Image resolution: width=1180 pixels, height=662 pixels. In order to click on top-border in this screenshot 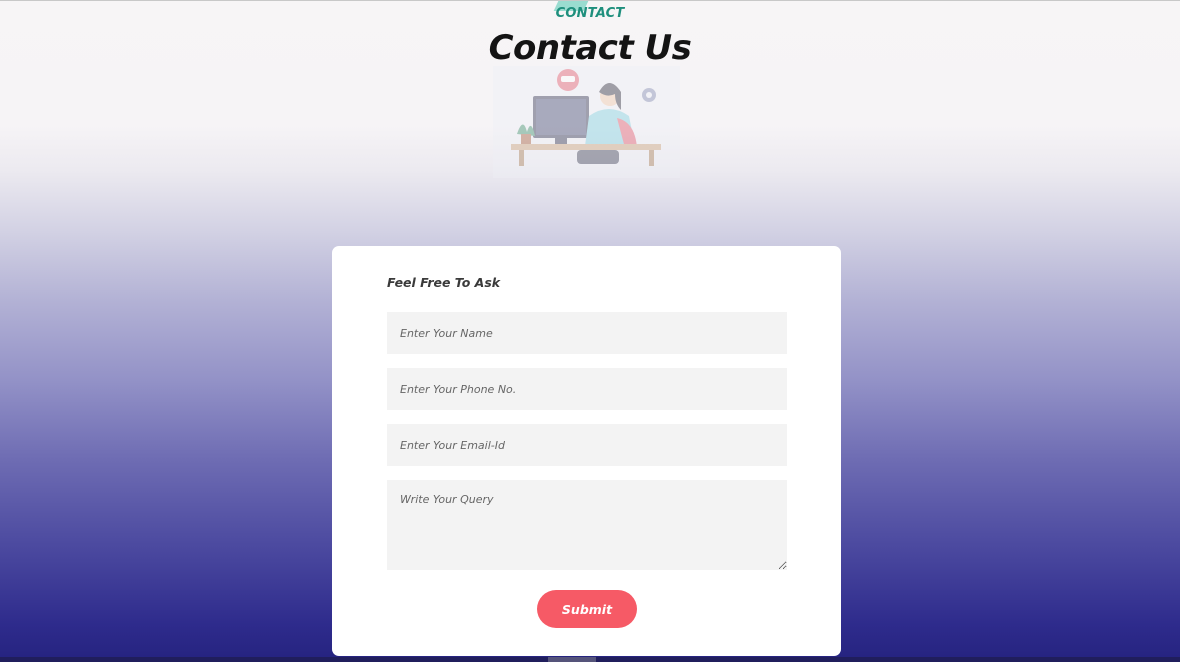, I will do `click(590, 0)`.